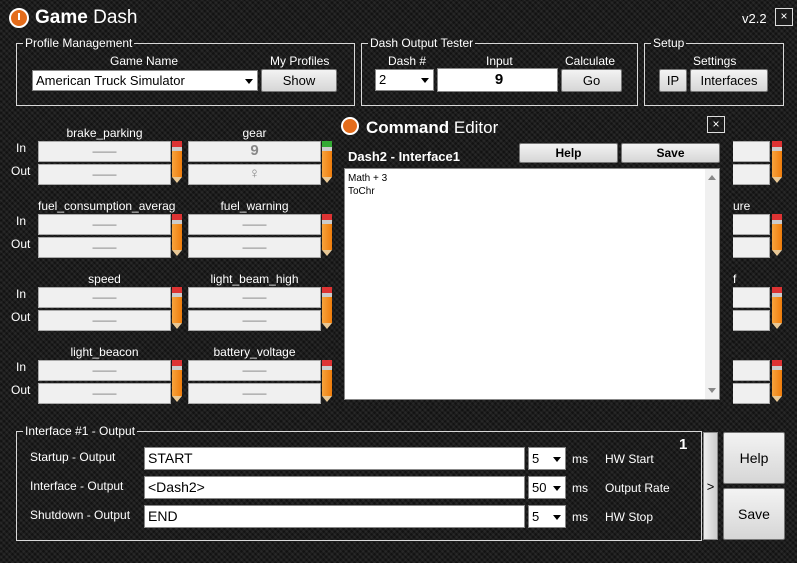 This screenshot has height=563, width=797. What do you see at coordinates (539, 487) in the screenshot?
I see `ms-value: 50` at bounding box center [539, 487].